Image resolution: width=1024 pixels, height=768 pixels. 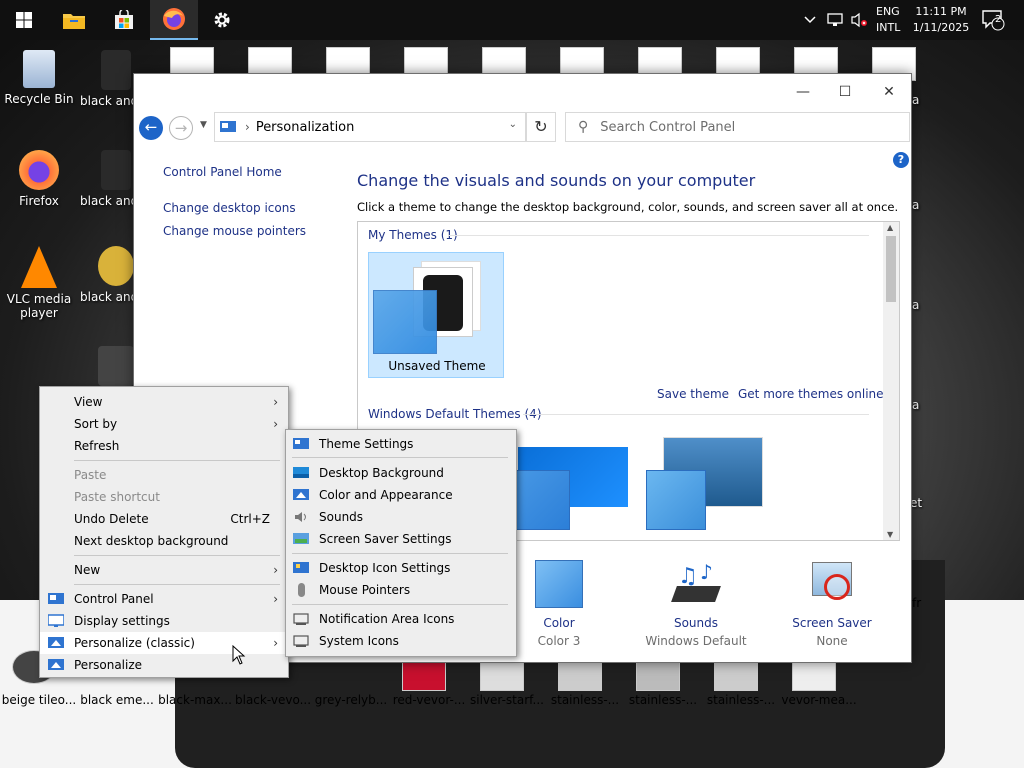 I want to click on close-button: ✕, so click(x=889, y=92).